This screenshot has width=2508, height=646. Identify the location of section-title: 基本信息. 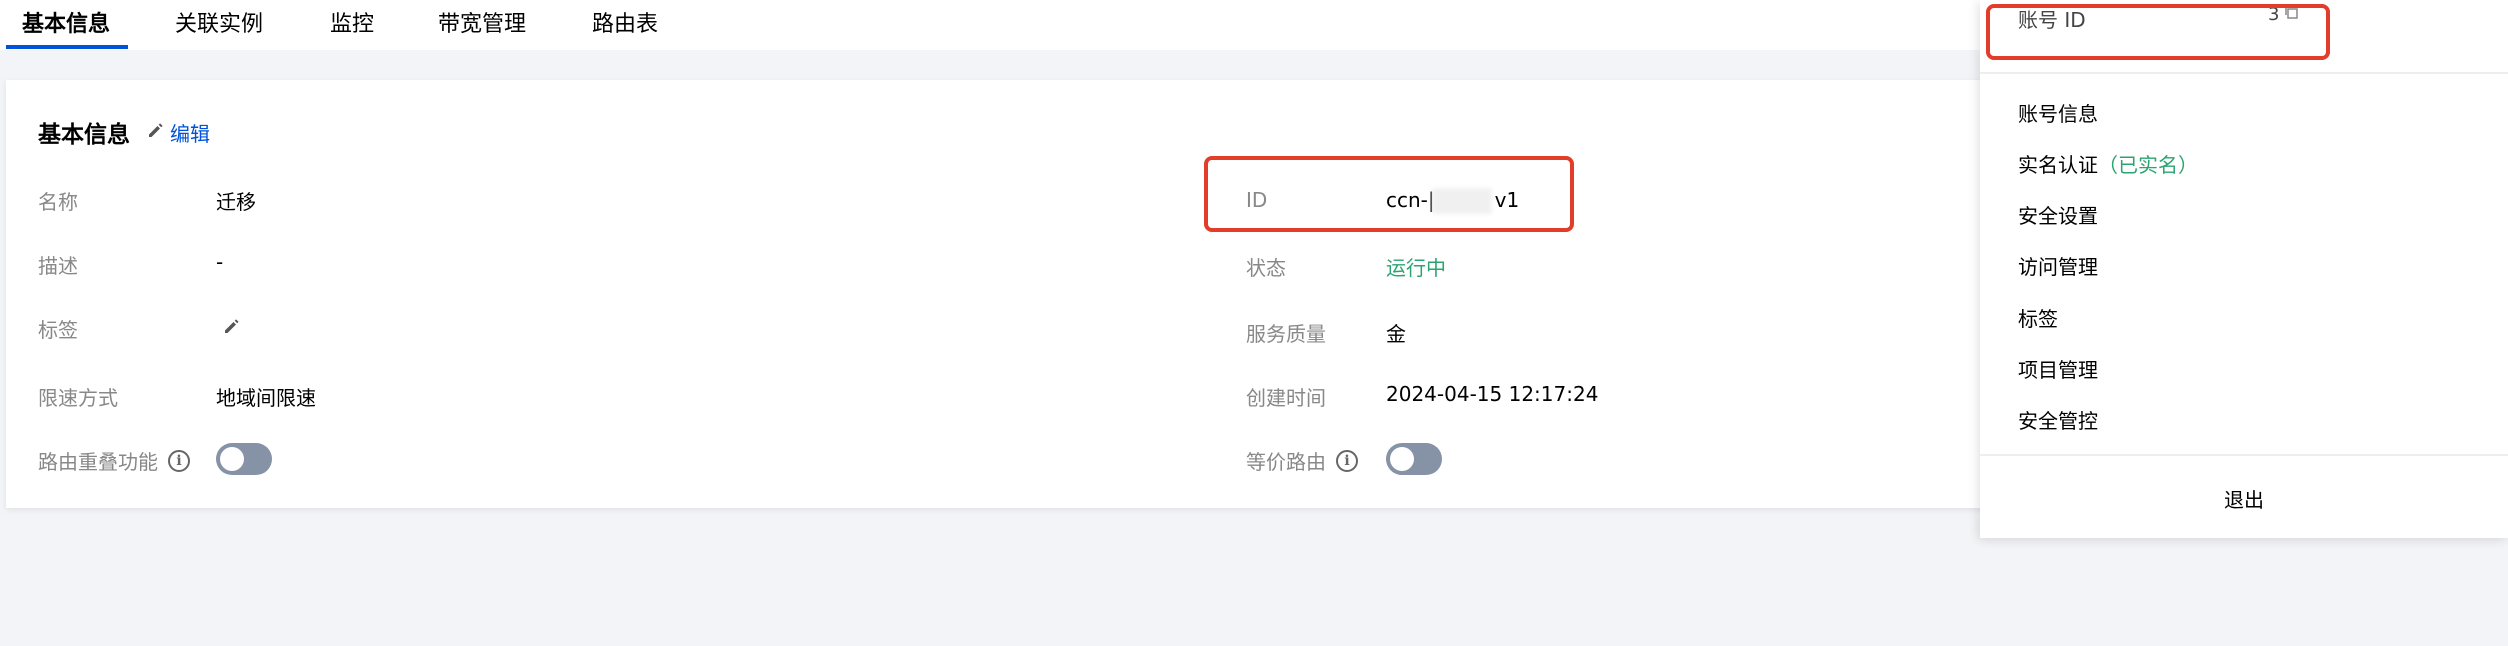
(84, 135).